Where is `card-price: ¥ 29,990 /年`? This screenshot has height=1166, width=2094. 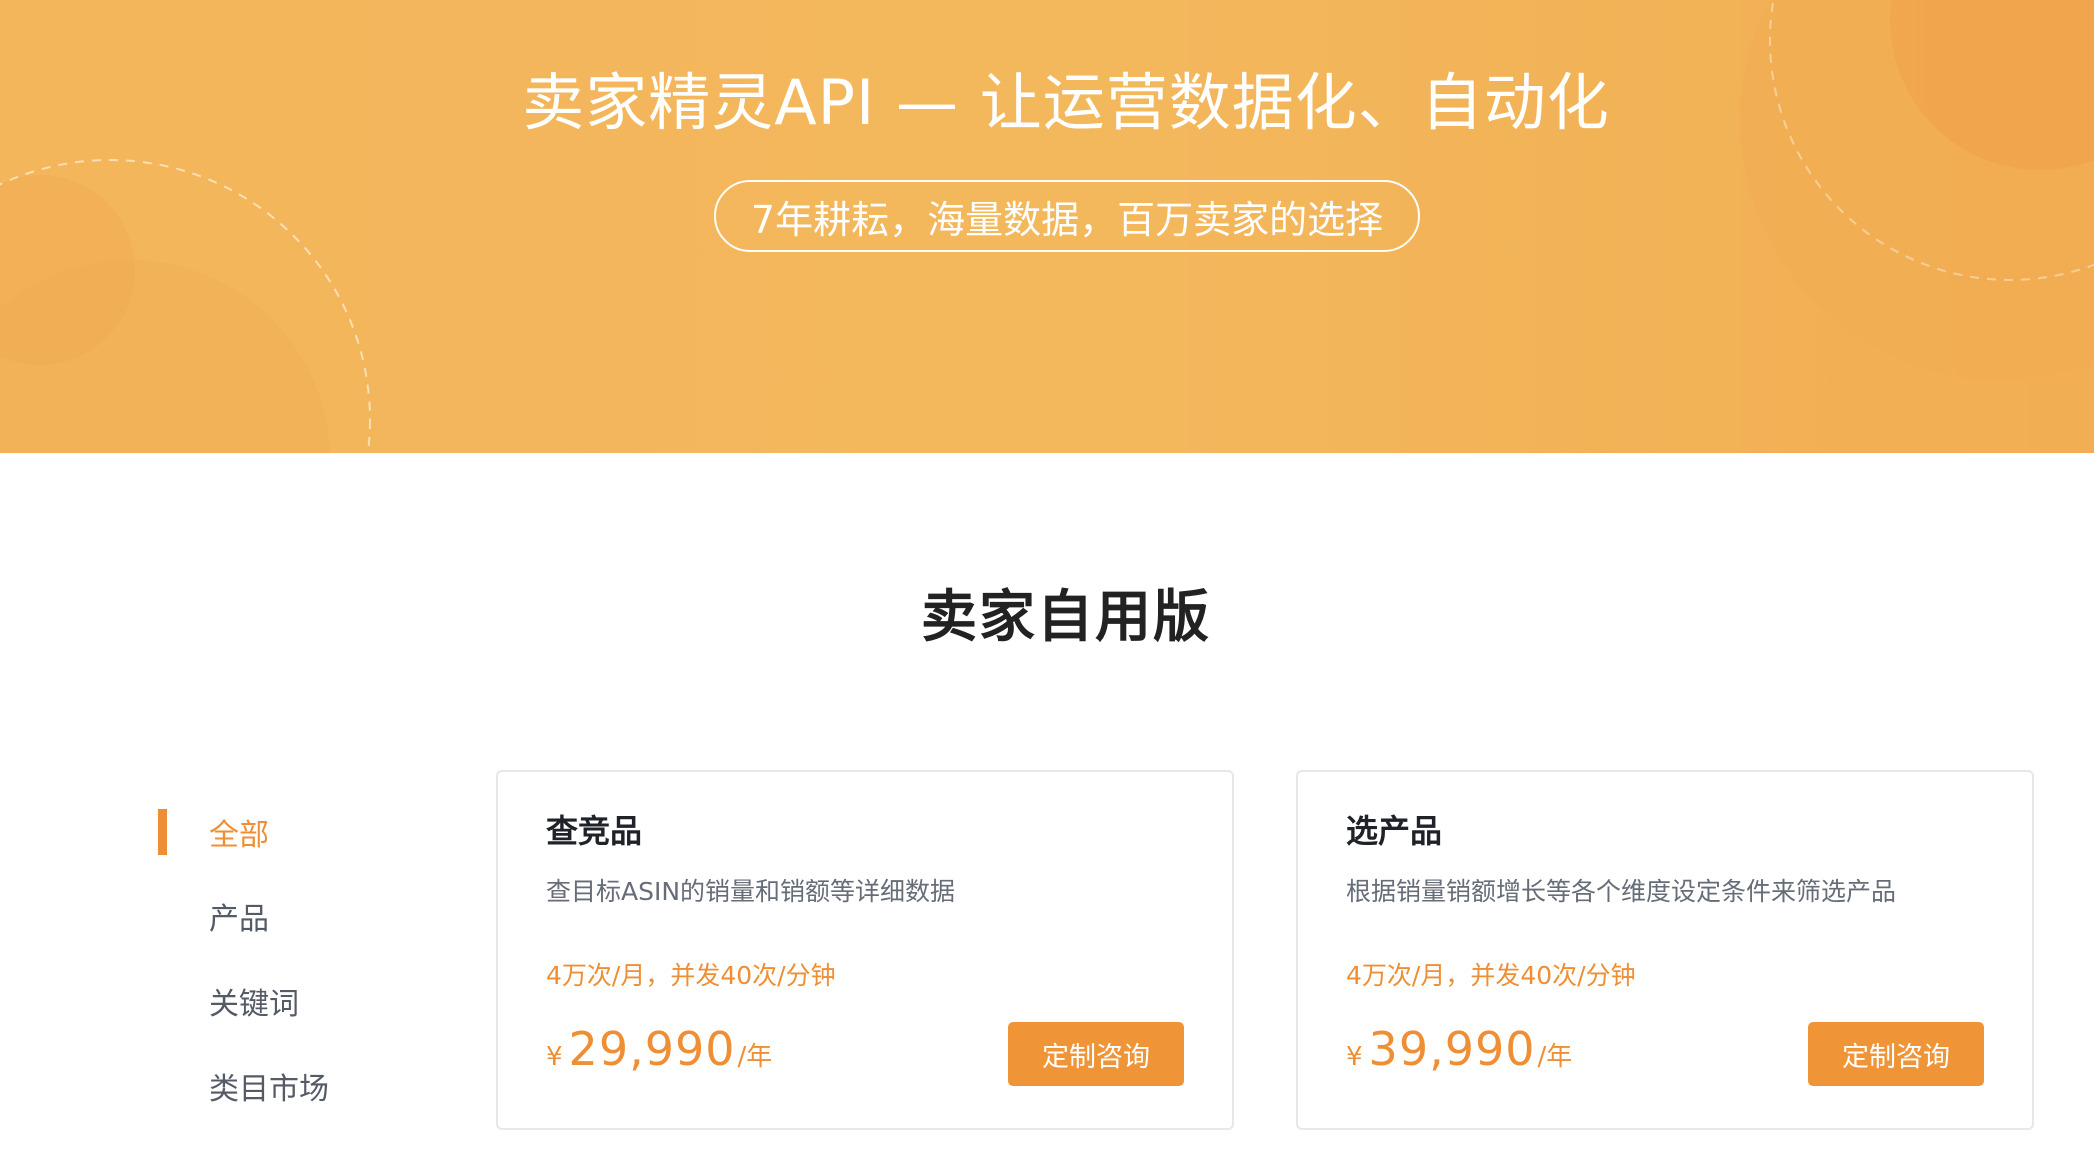
card-price: ¥ 29,990 /年 is located at coordinates (659, 1049).